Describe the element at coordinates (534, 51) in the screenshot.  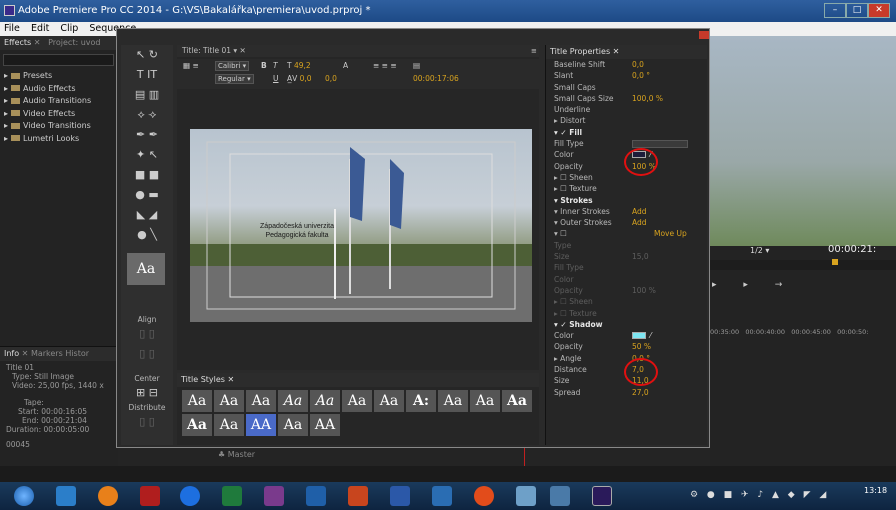
I see `panel-menu-icon: ≡` at that location.